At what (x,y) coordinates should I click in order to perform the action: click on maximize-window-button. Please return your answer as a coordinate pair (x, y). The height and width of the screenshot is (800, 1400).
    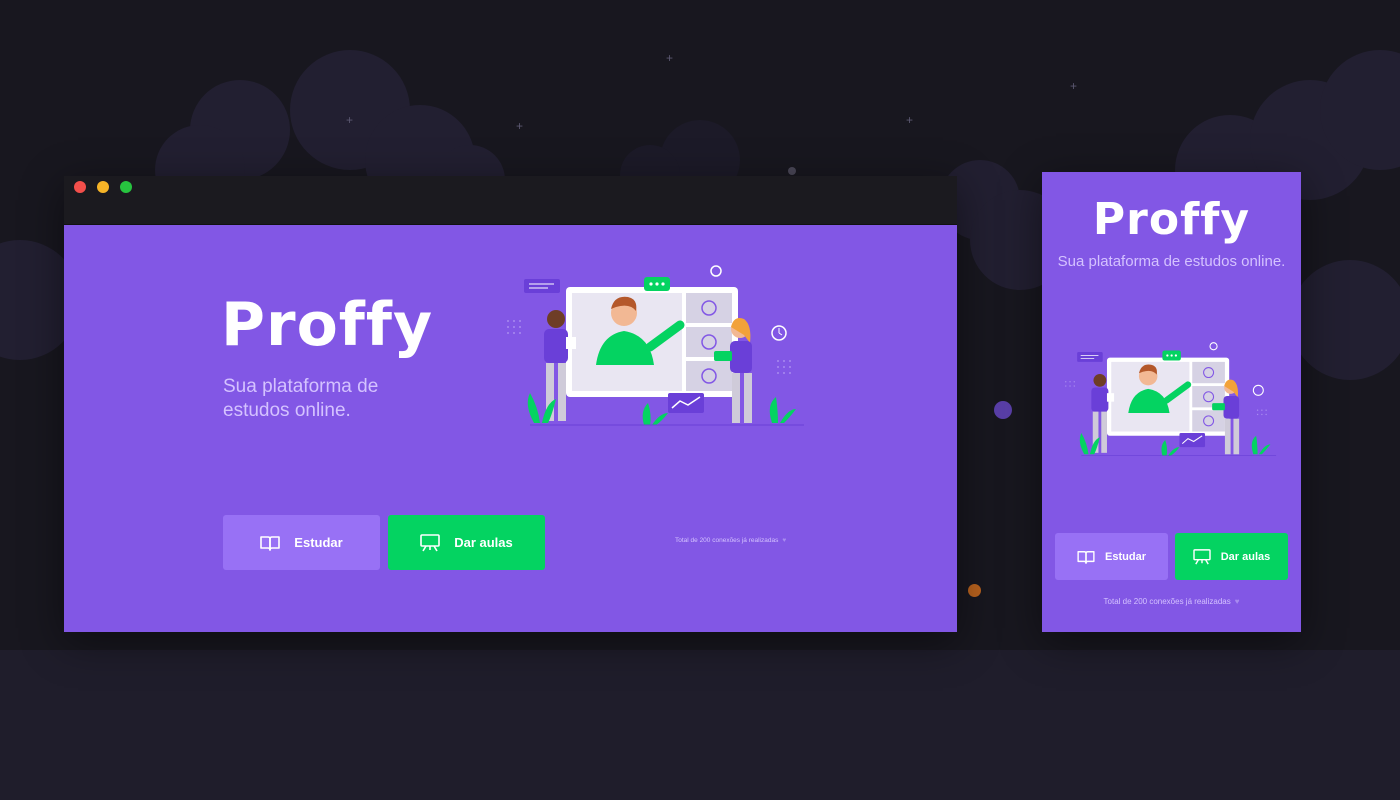
    Looking at the image, I should click on (126, 187).